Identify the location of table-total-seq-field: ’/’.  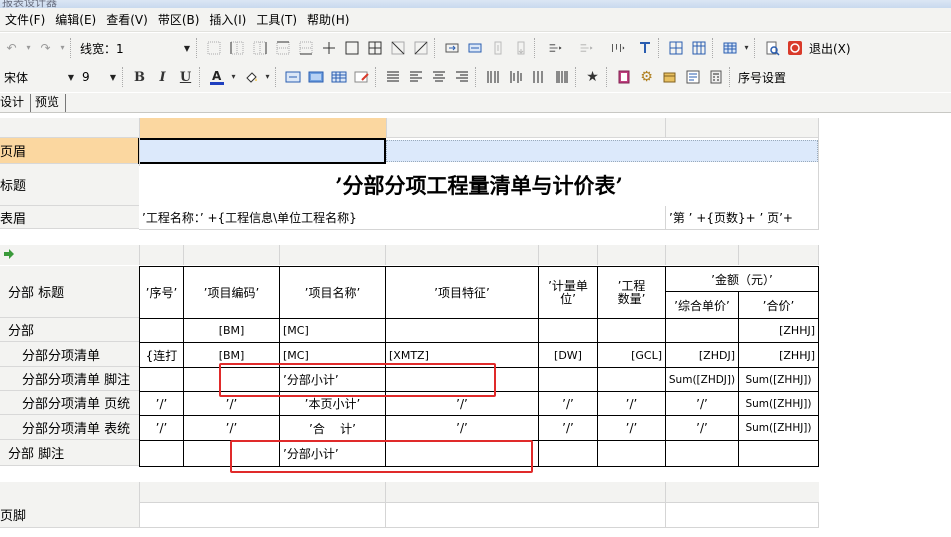
(161, 428).